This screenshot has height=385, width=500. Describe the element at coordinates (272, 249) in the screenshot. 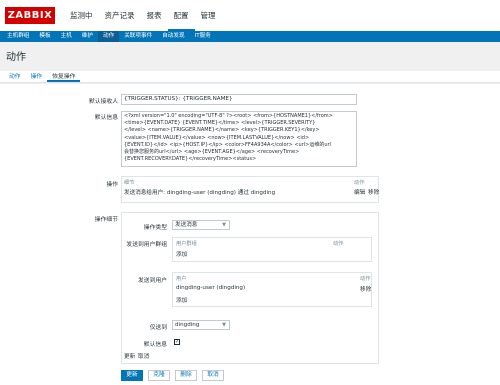

I see `user-groups-table: 用户群组 动作 添加` at that location.